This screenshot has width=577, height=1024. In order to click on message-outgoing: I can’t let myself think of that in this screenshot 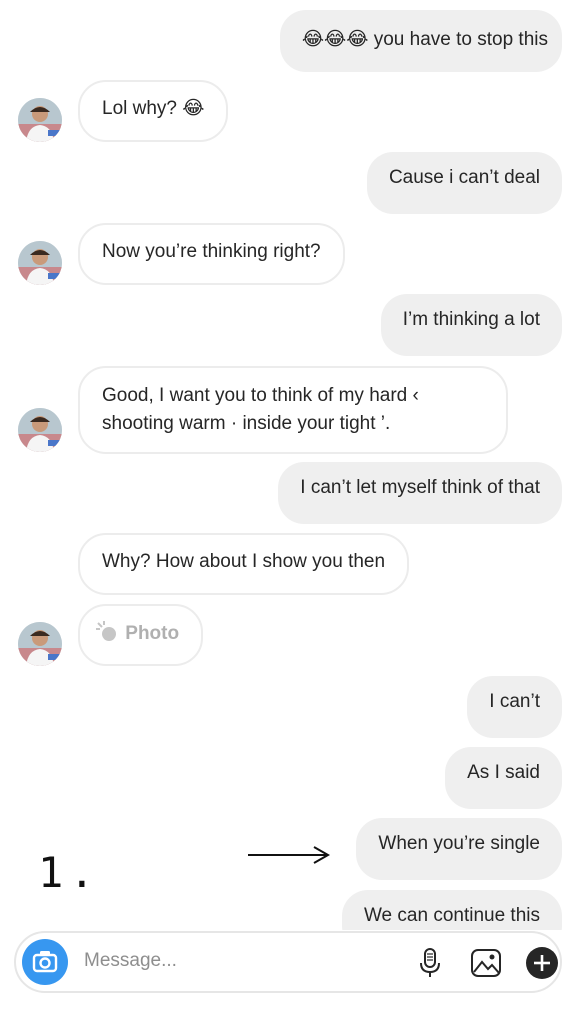, I will do `click(420, 493)`.